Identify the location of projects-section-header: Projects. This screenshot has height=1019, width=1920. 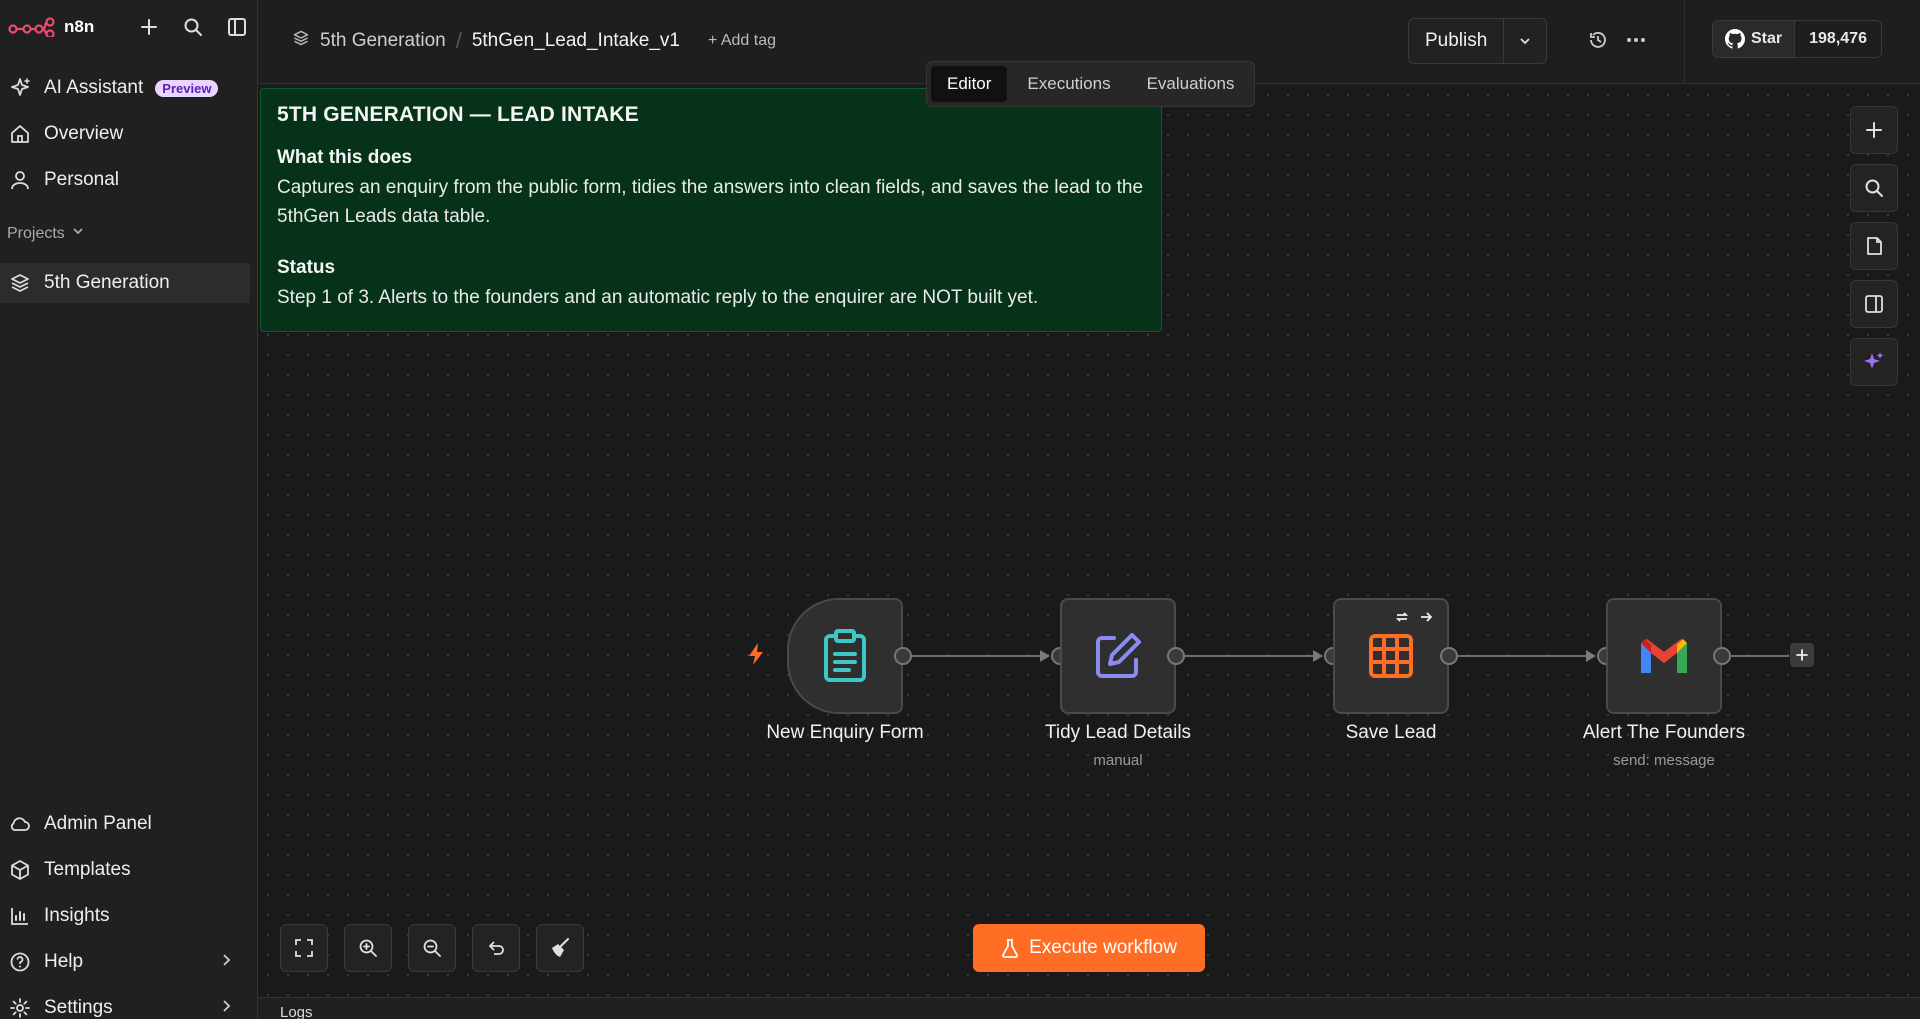
(46, 233).